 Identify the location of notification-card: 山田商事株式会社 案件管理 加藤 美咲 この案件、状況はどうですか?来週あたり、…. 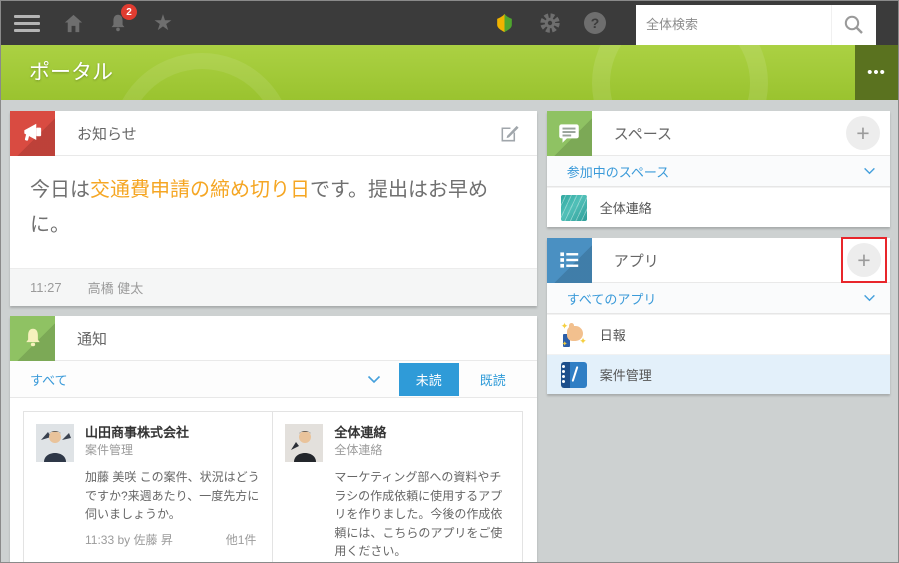
(148, 486).